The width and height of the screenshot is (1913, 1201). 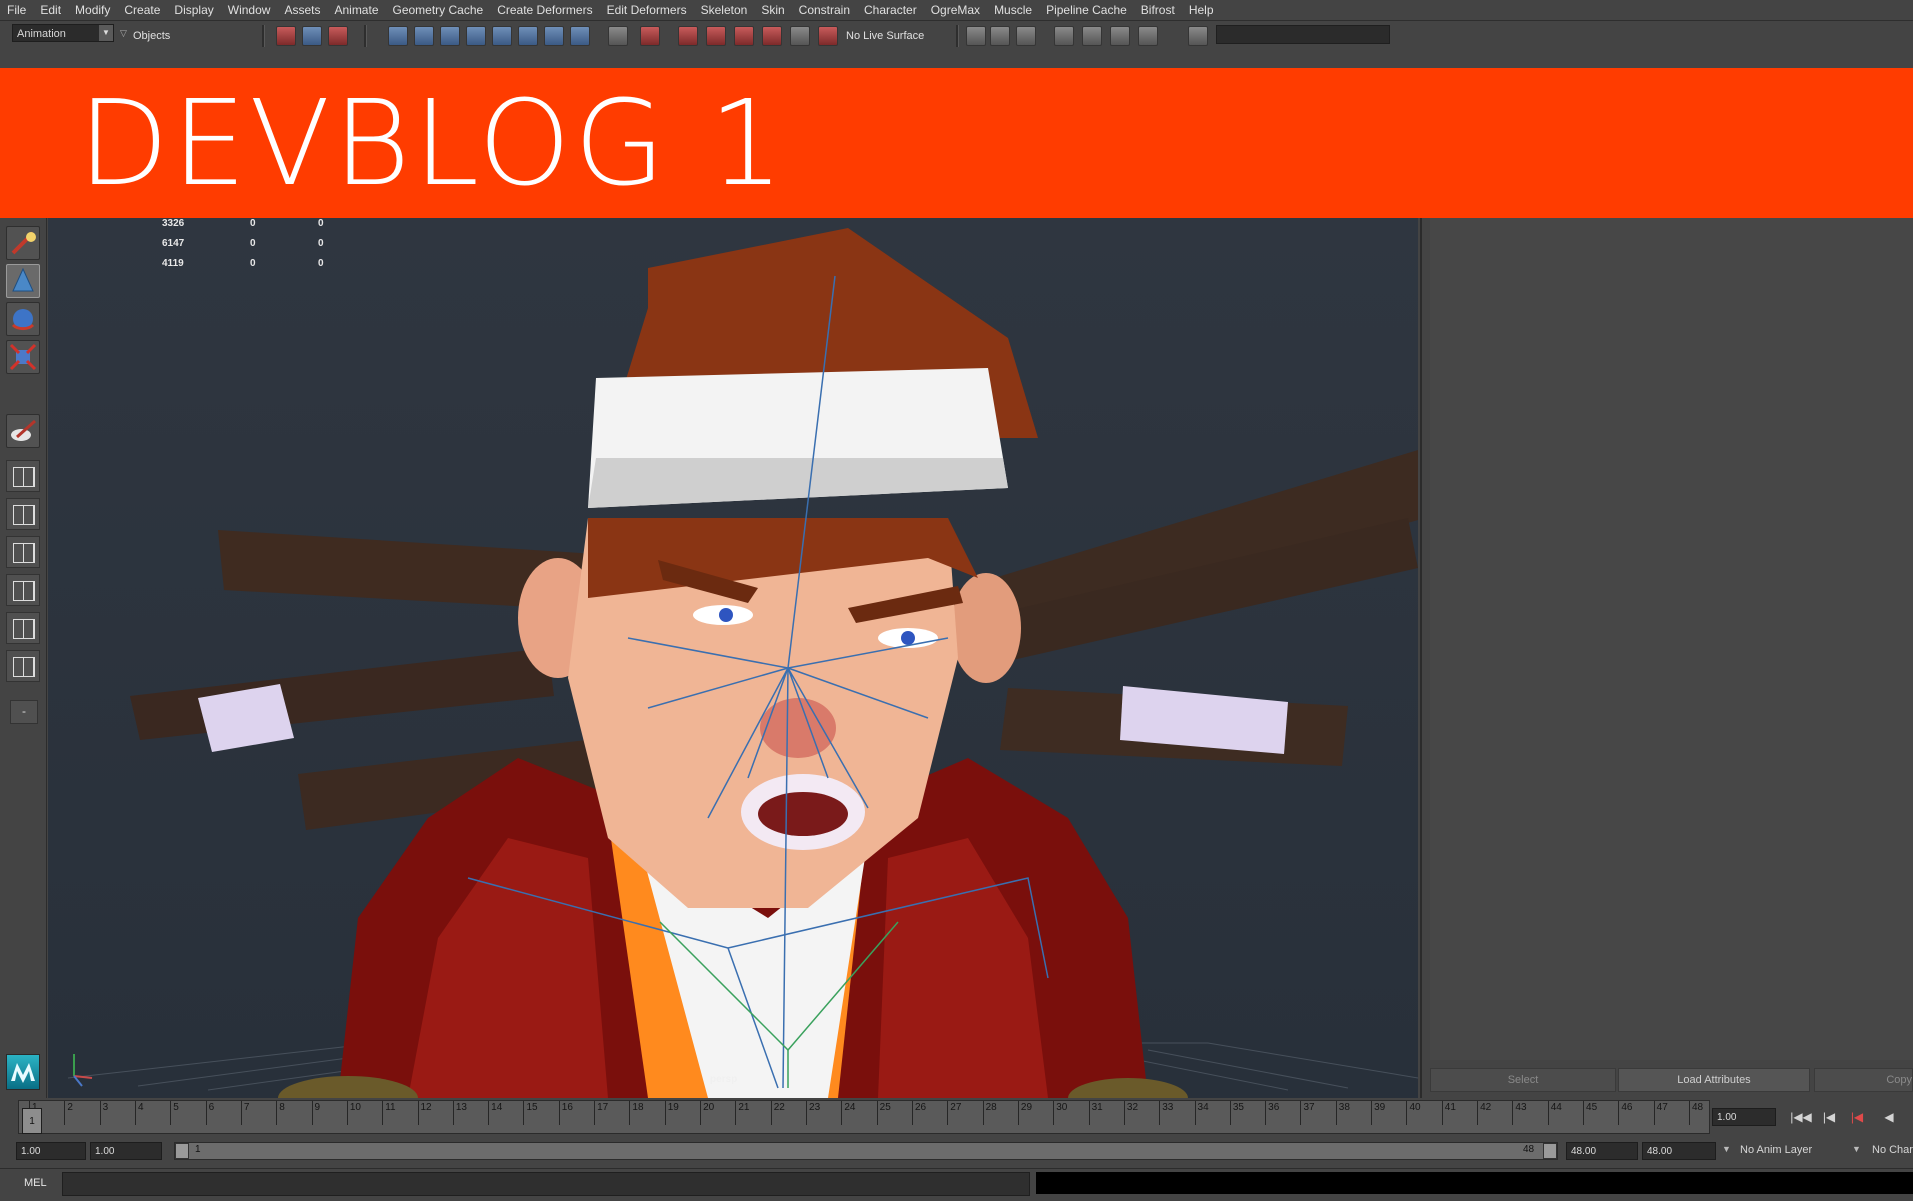 I want to click on mel-input, so click(x=546, y=1184).